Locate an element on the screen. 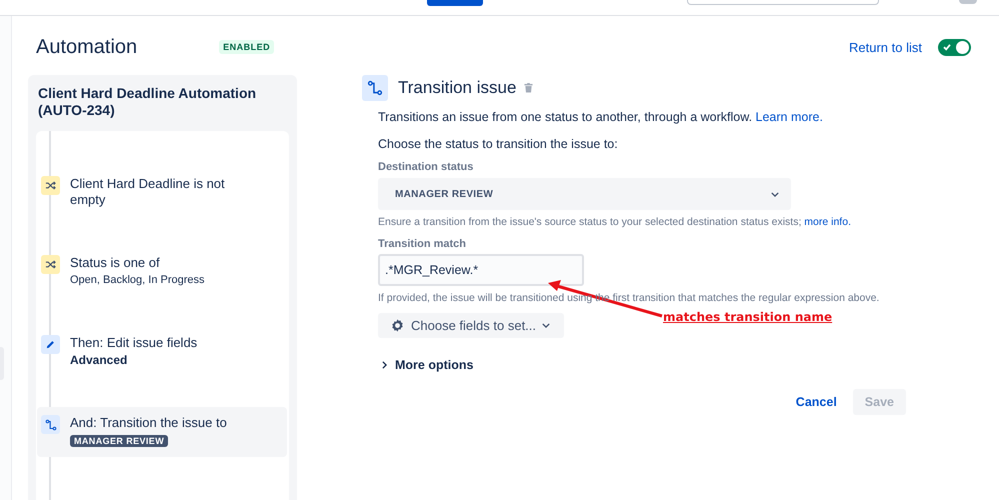  field-label: Transition match is located at coordinates (423, 244).